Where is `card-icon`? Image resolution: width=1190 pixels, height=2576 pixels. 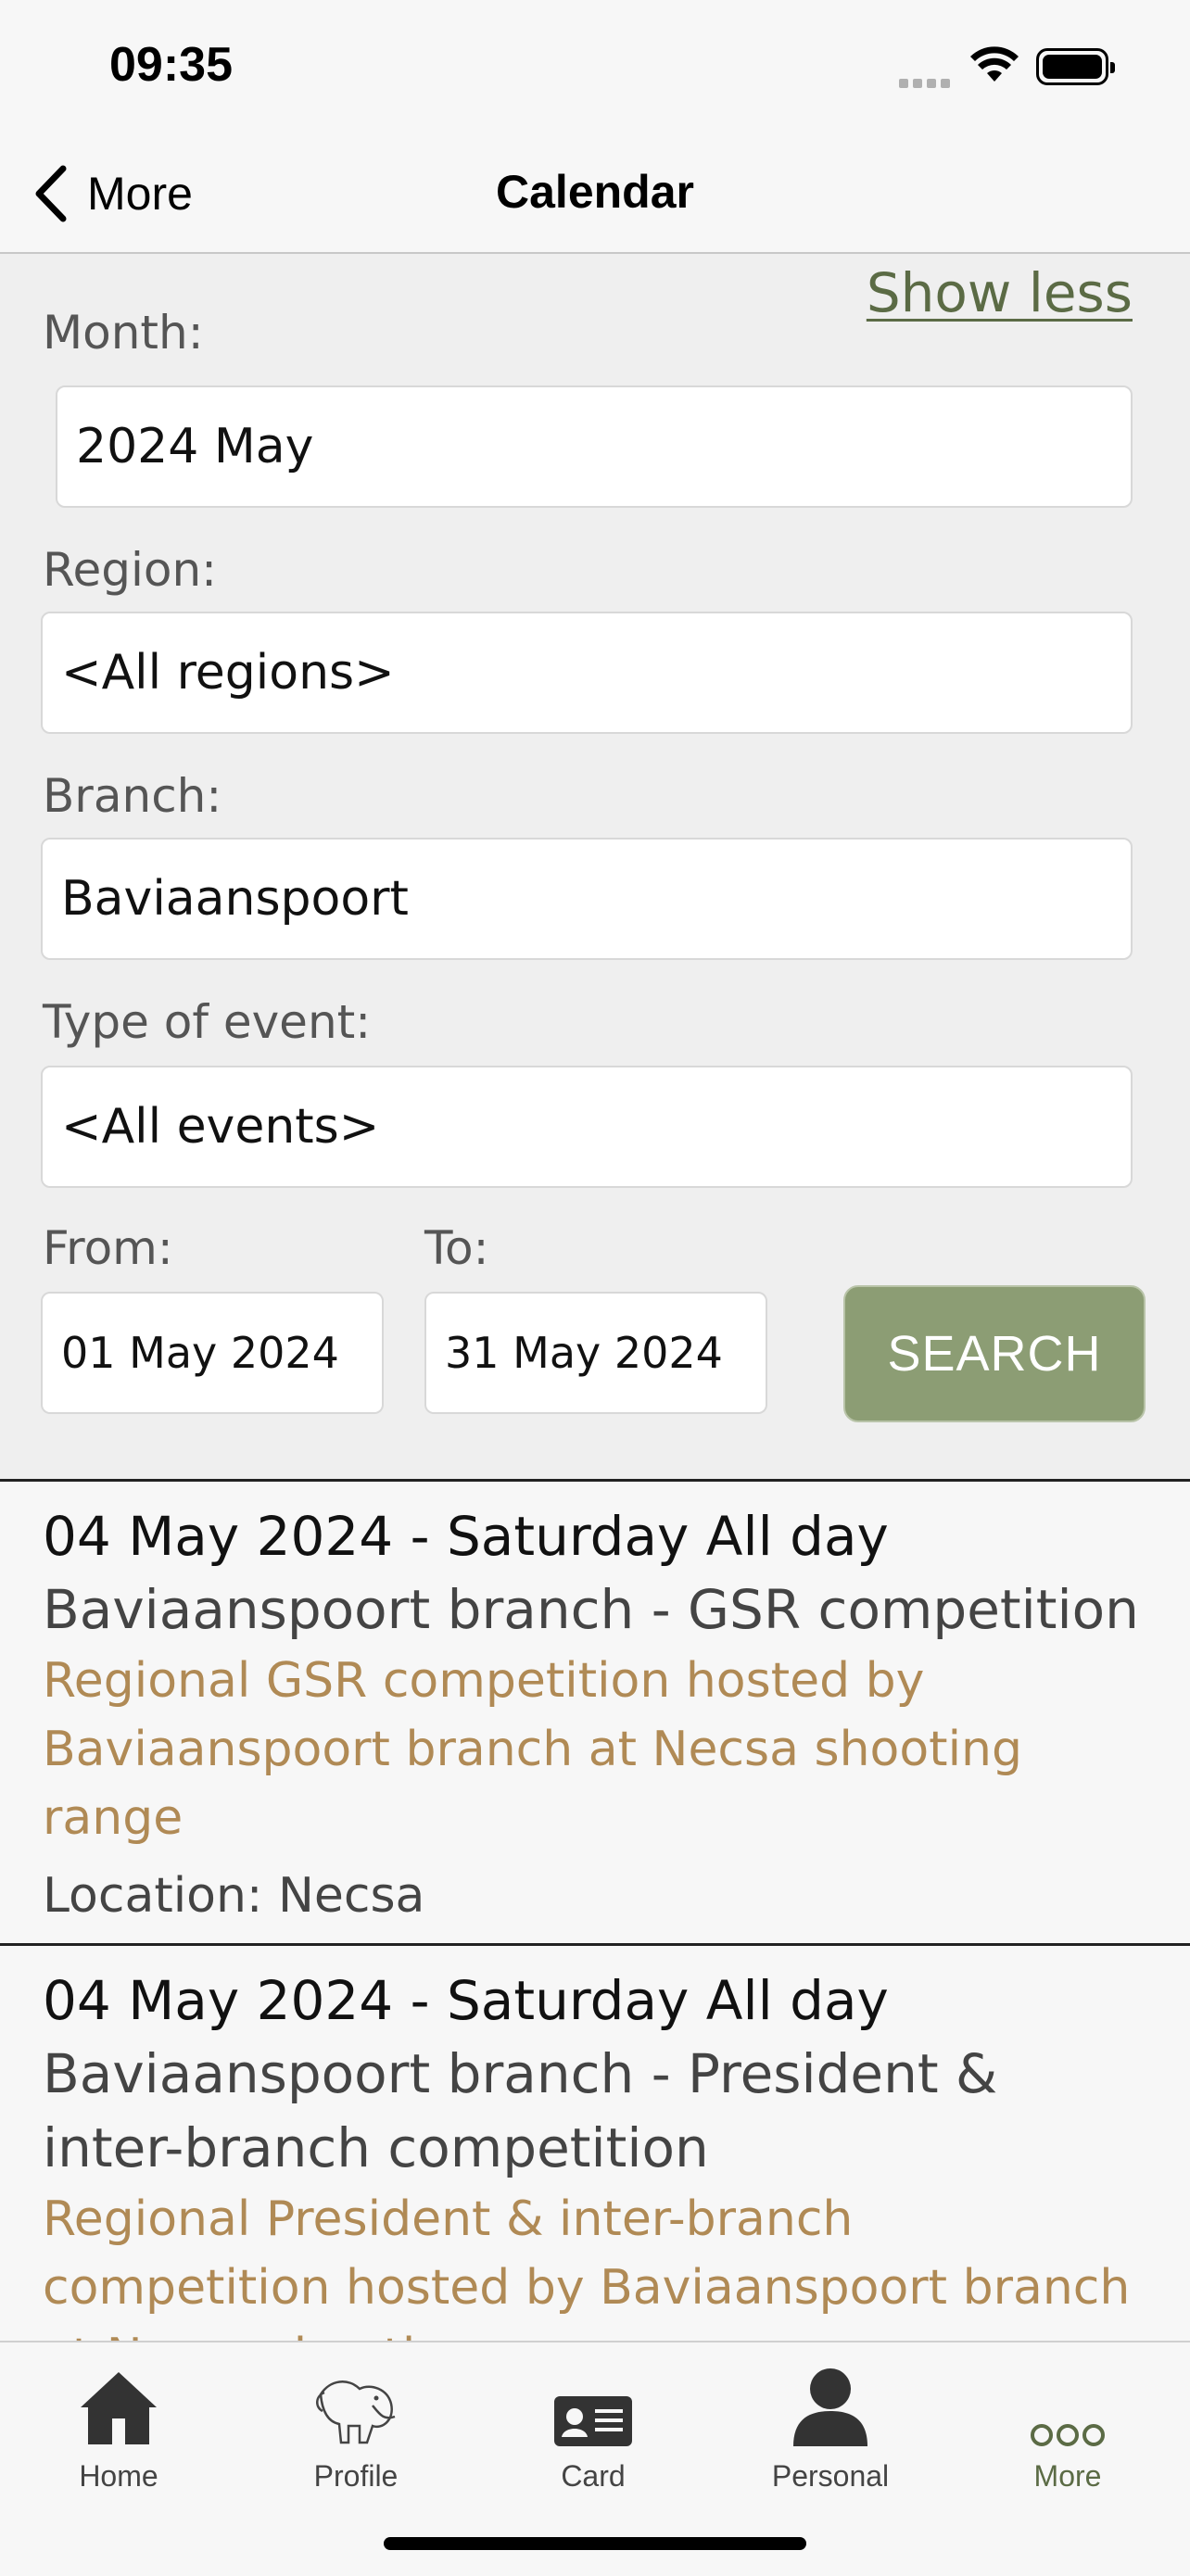
card-icon is located at coordinates (593, 2421).